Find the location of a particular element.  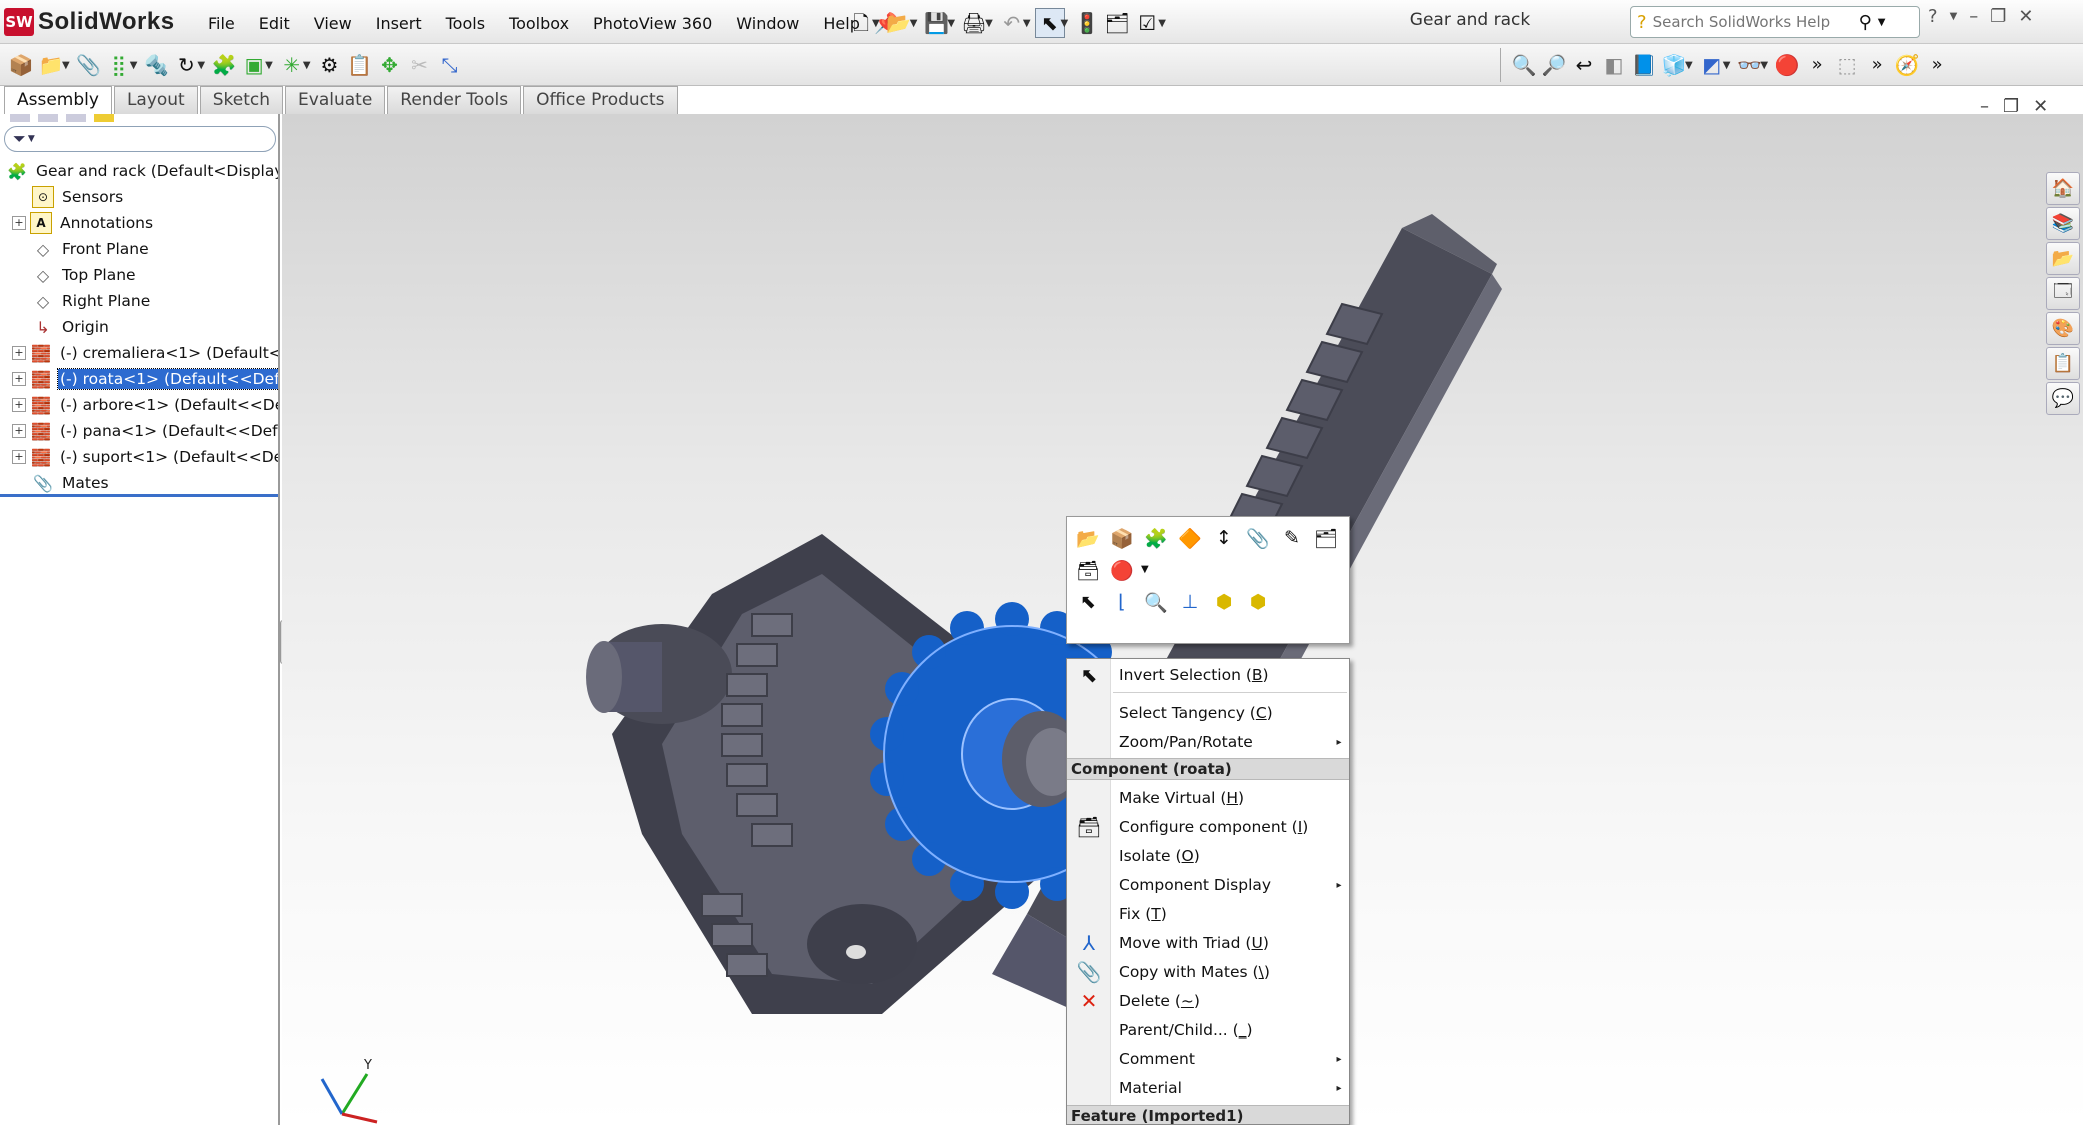

sketch-icon: ⌊ is located at coordinates (1122, 602).